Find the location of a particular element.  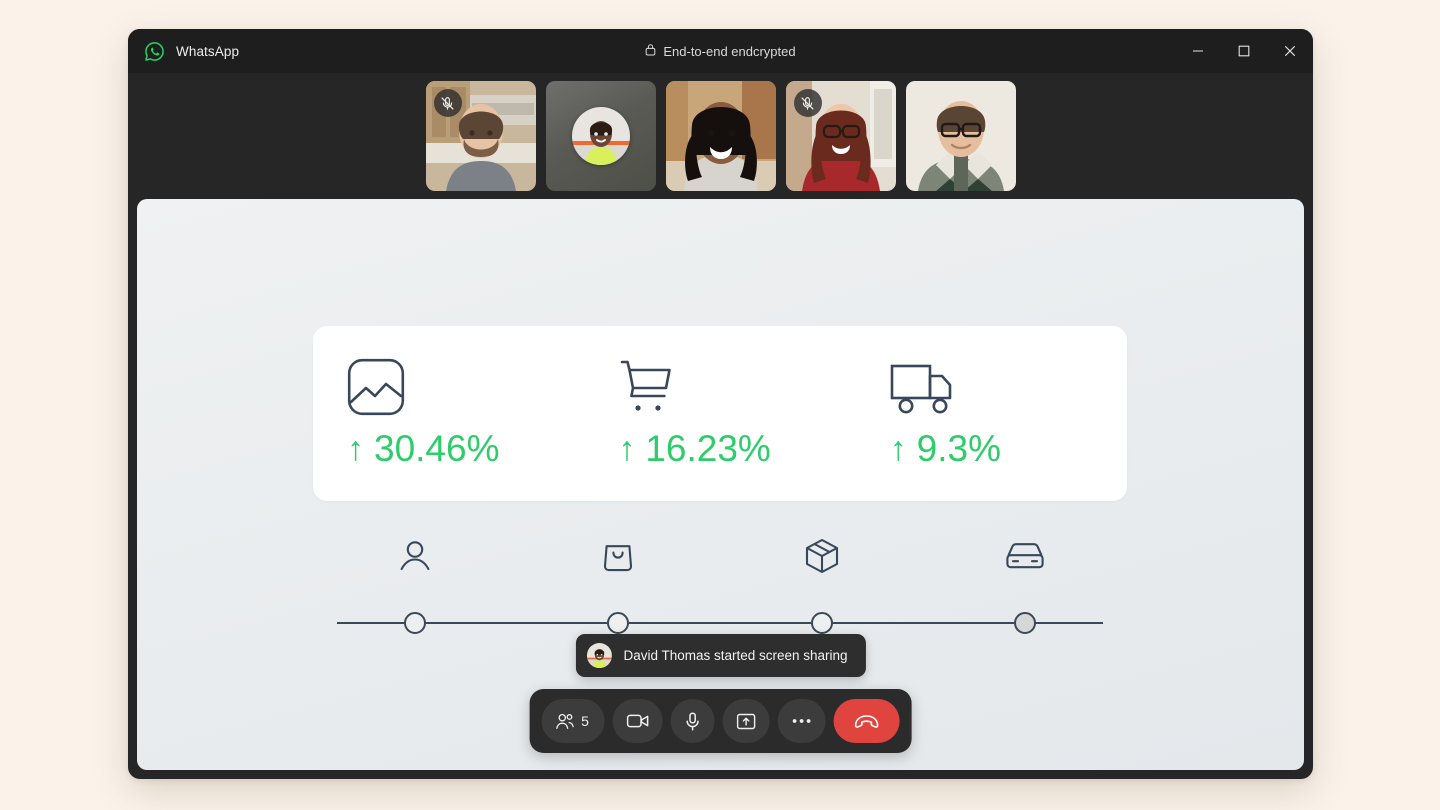

maximize-icon is located at coordinates (1244, 51).